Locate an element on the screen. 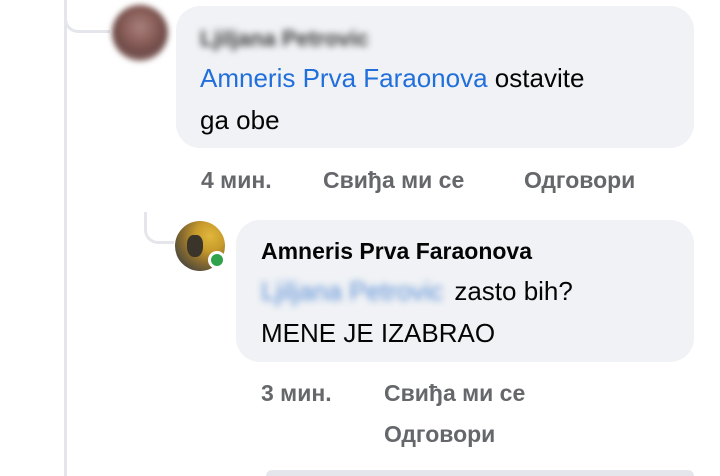 This screenshot has height=476, width=720. comment-text-line2: MENE JE IZABRAO is located at coordinates (378, 333).